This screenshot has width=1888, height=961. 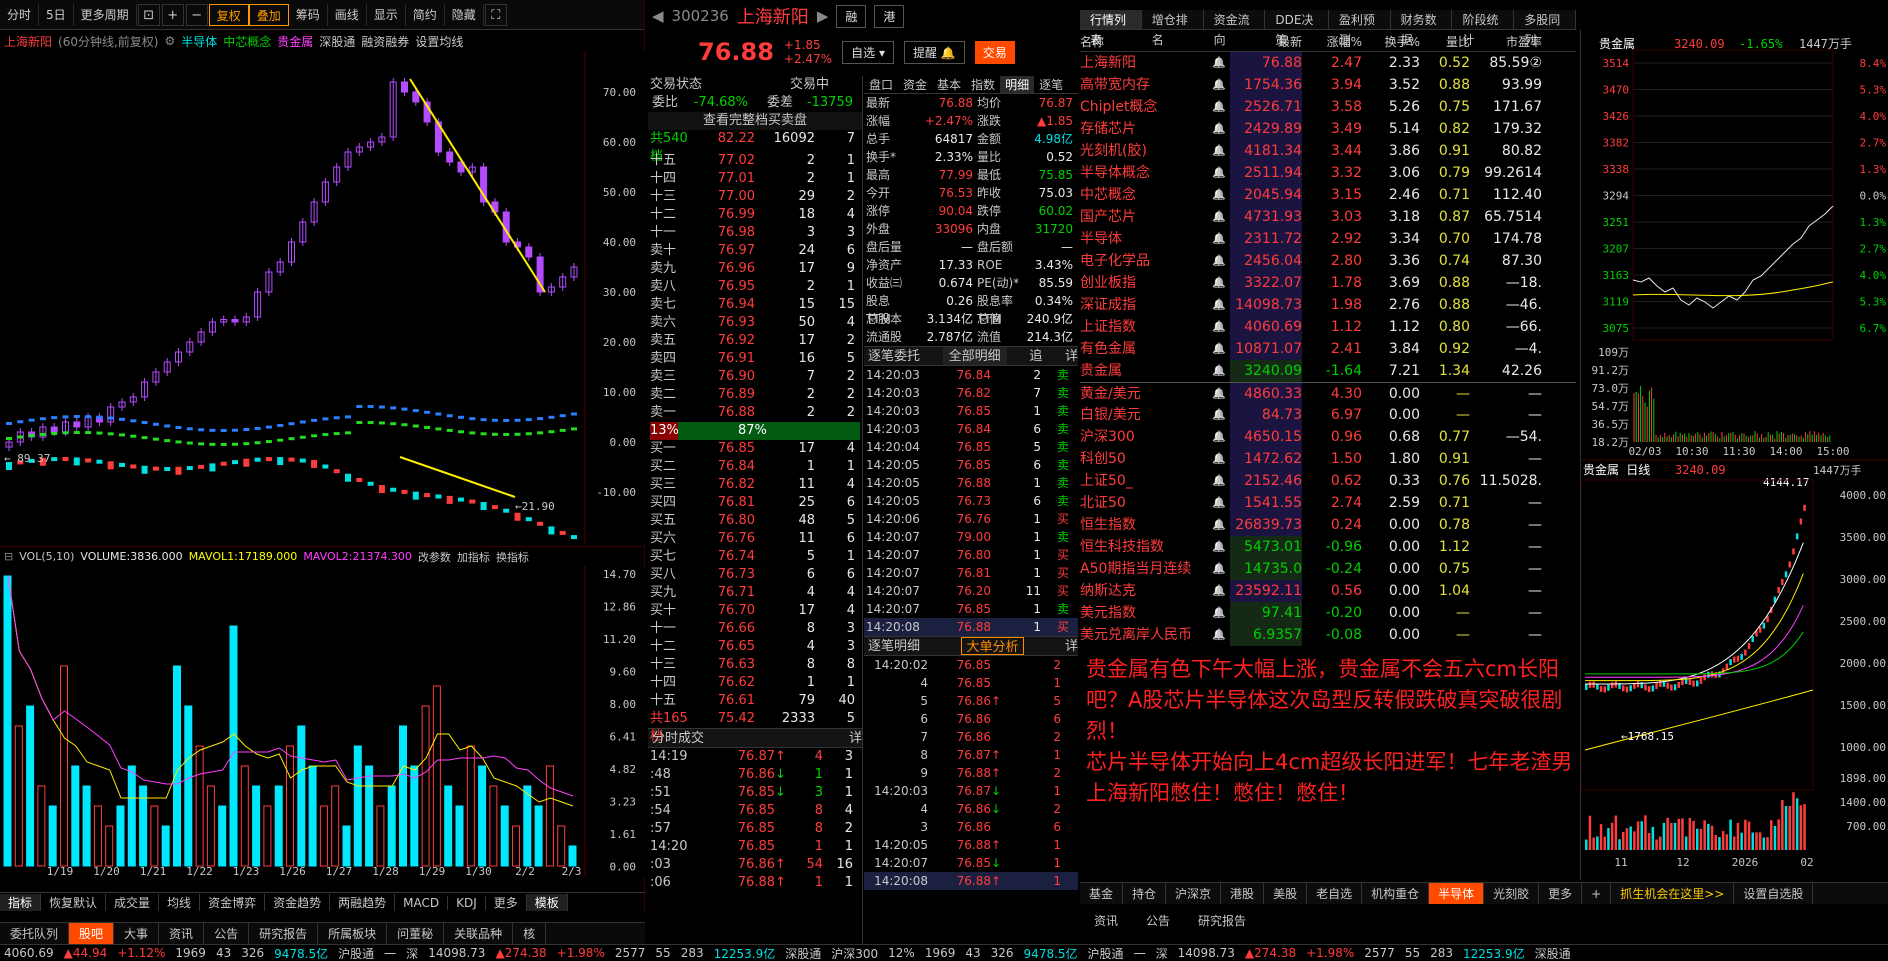 What do you see at coordinates (308, 15) in the screenshot?
I see `chips-button: 筹码` at bounding box center [308, 15].